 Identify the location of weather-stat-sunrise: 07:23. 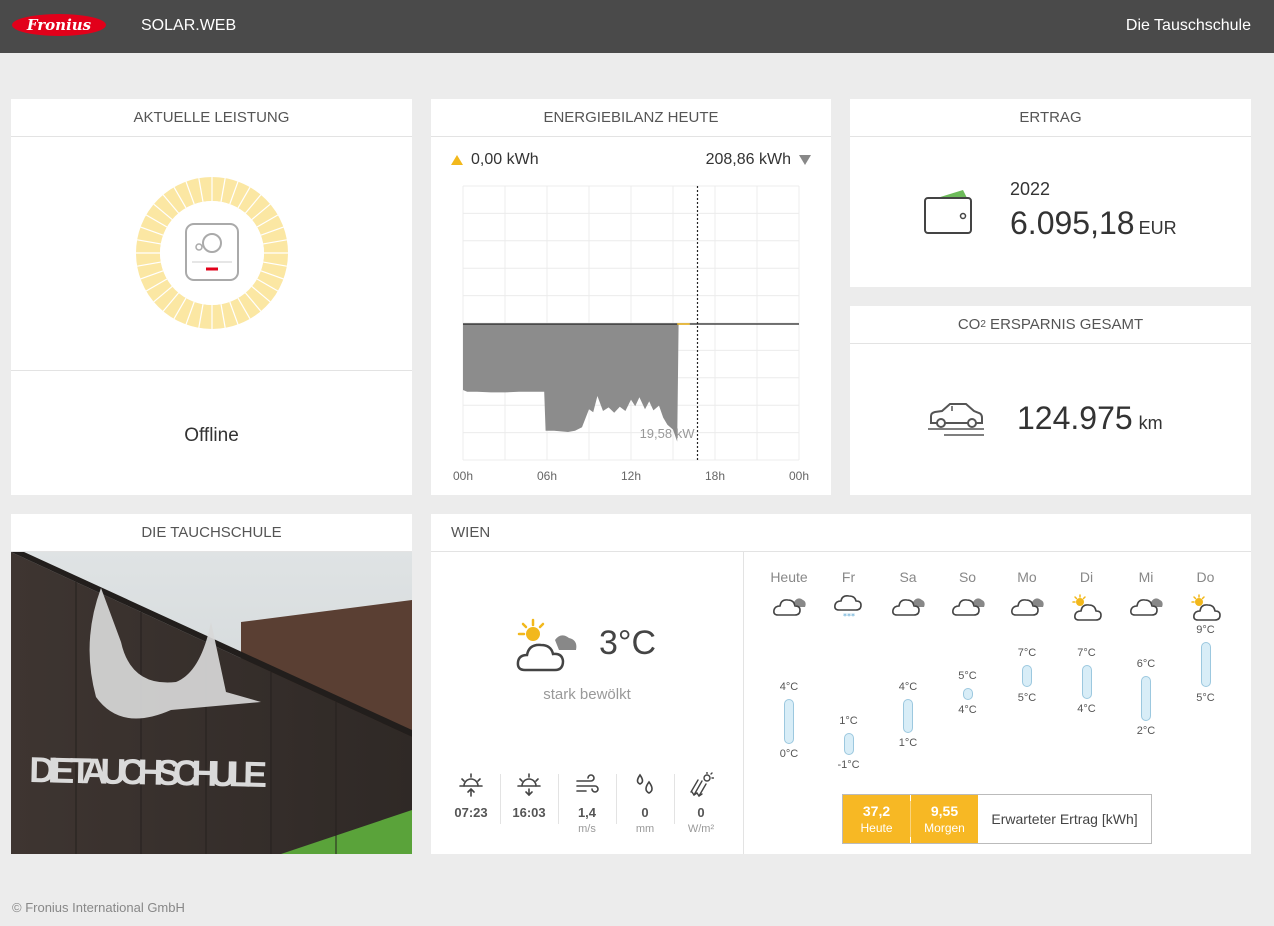
(471, 796).